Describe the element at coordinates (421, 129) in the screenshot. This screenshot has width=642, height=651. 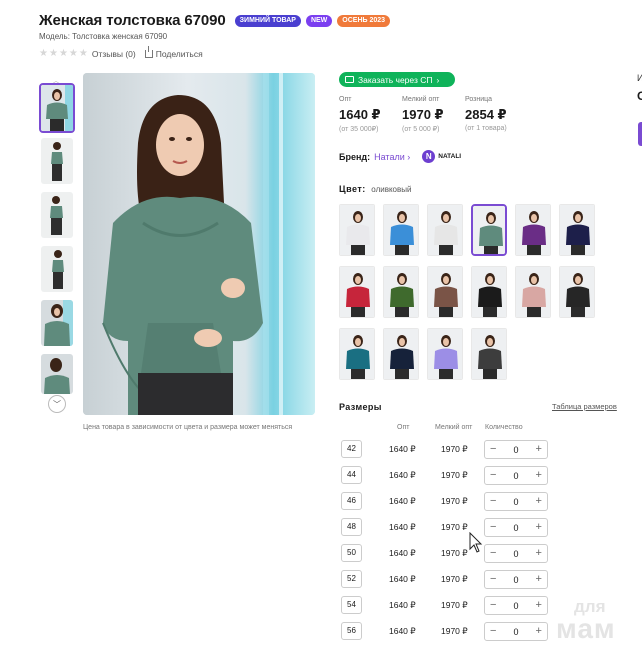
I see `price-condition: (от 5 000 ₽)` at that location.